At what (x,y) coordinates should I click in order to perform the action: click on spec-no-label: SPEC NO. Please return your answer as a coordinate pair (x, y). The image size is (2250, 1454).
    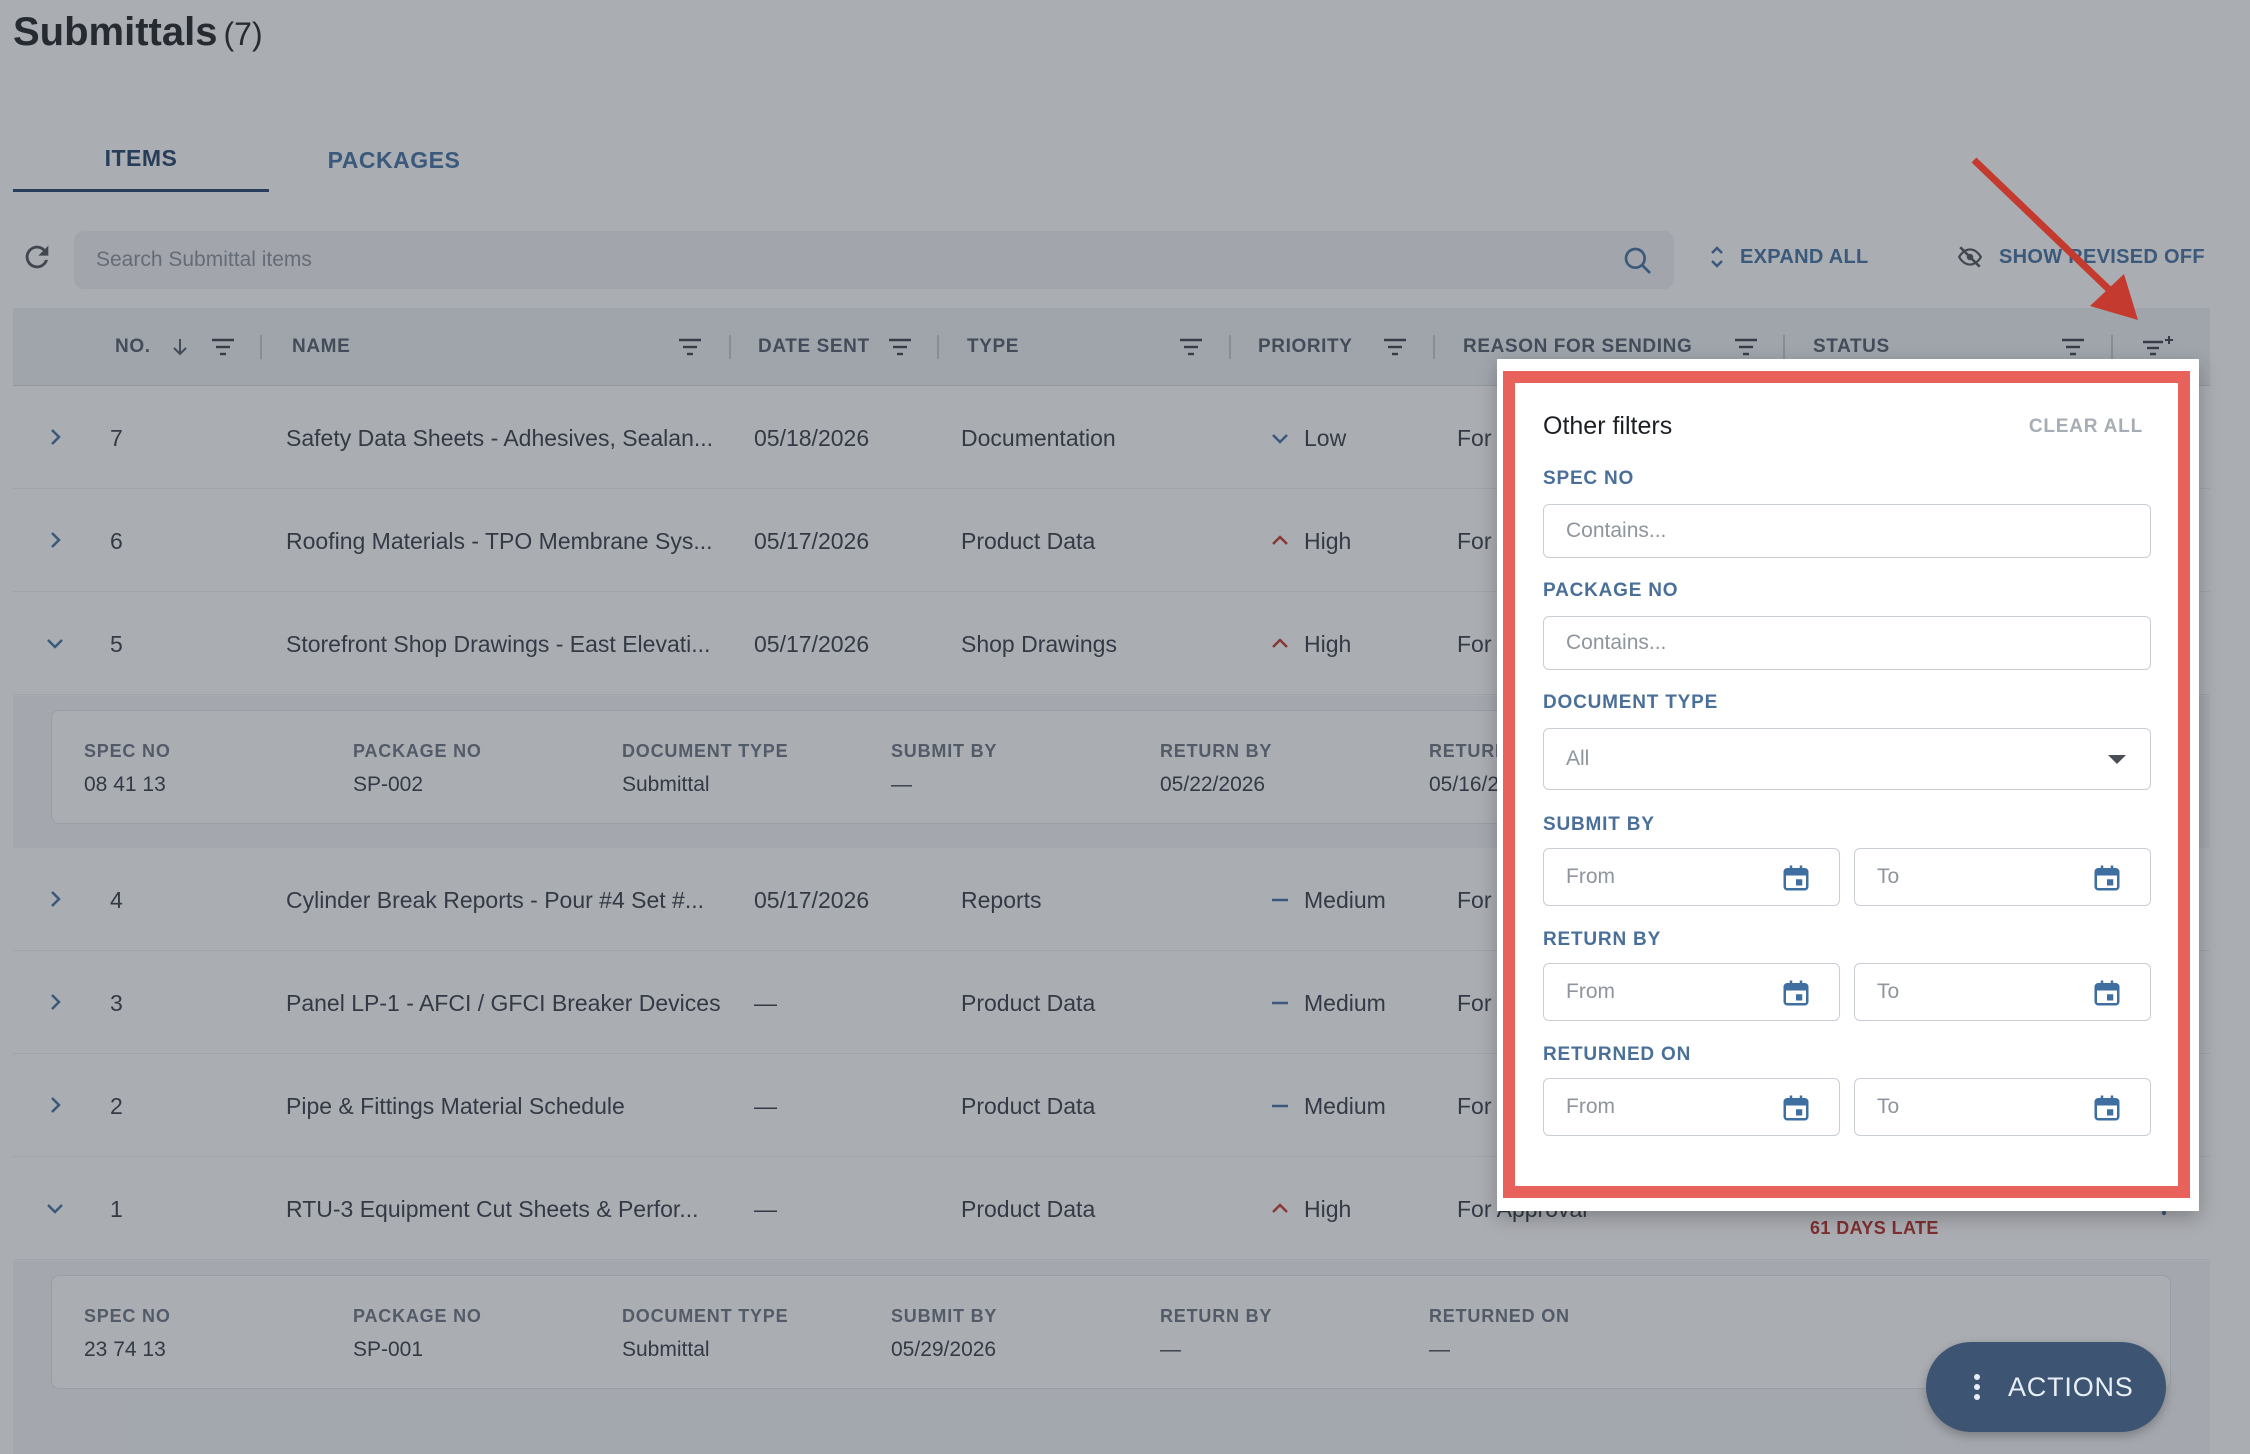
    Looking at the image, I should click on (1589, 478).